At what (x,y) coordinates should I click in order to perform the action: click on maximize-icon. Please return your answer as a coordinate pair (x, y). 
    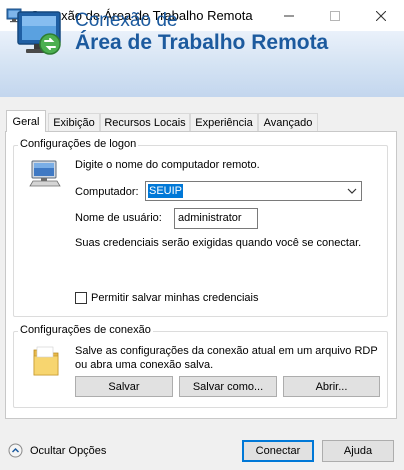
    Looking at the image, I should click on (335, 15).